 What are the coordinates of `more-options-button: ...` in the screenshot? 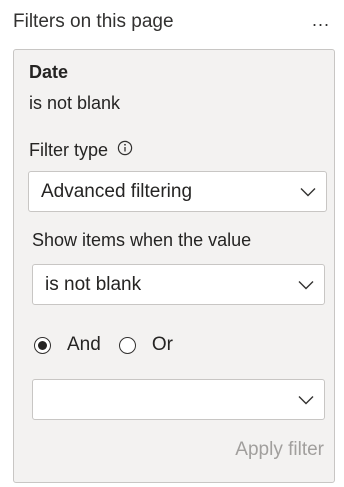 It's located at (321, 20).